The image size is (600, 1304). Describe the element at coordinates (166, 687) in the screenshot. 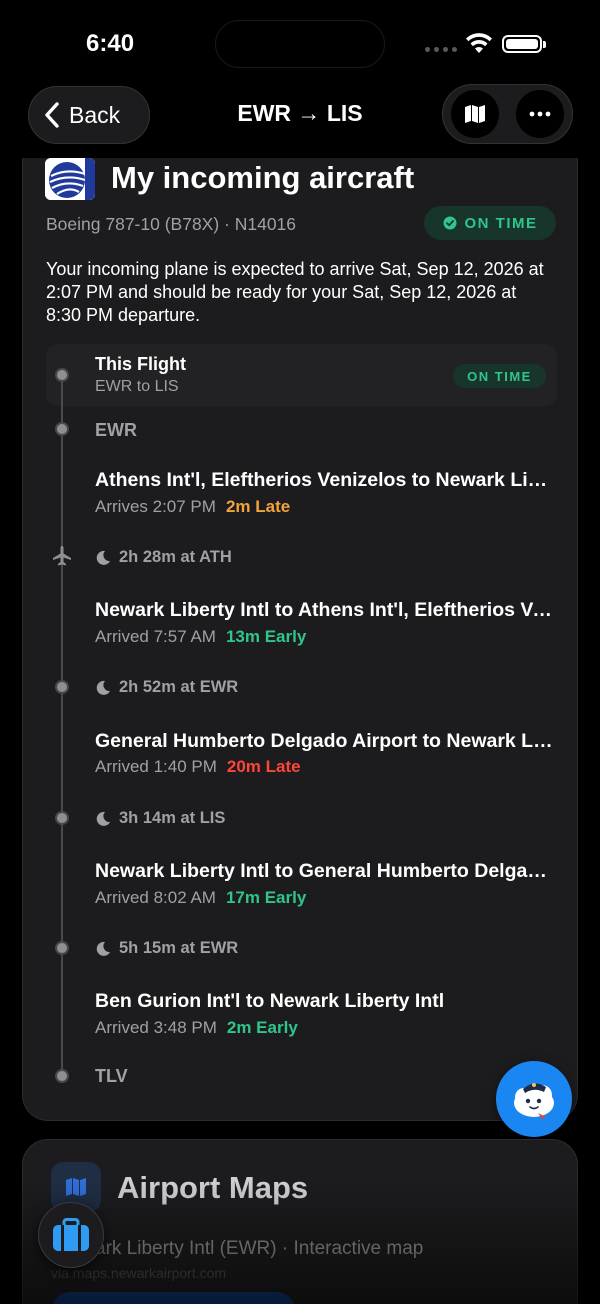

I see `layover-row: 2h 52m at EWR` at that location.